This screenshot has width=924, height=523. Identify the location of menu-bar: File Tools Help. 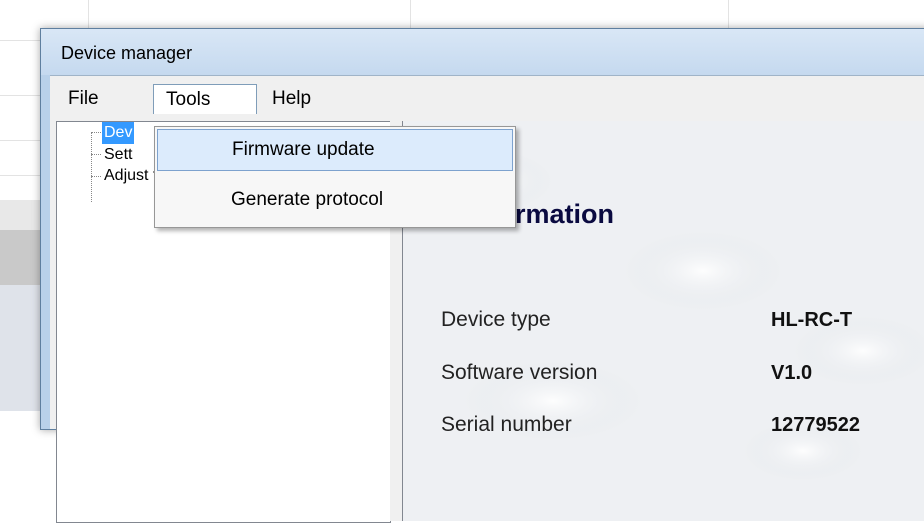
(487, 98).